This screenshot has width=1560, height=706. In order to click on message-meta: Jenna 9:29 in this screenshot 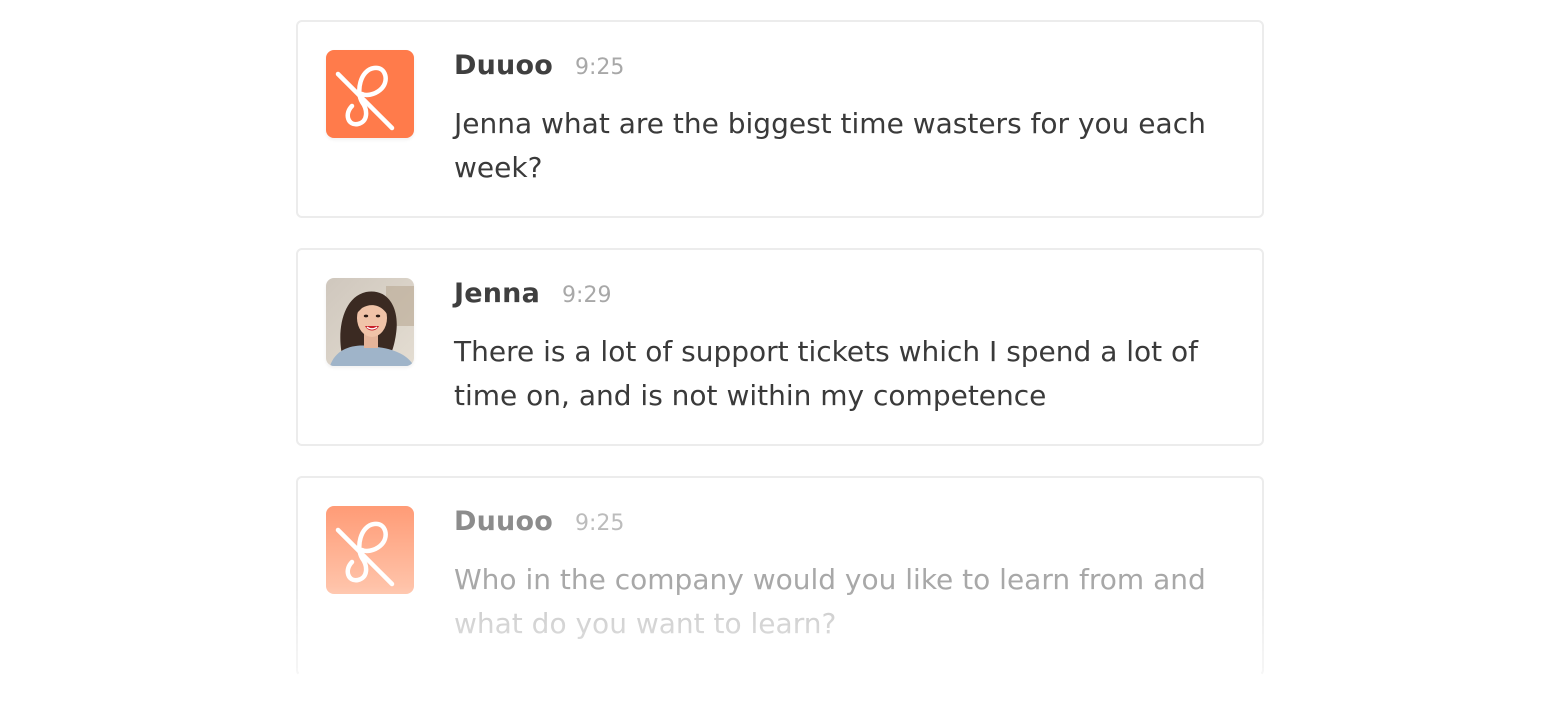, I will do `click(532, 298)`.